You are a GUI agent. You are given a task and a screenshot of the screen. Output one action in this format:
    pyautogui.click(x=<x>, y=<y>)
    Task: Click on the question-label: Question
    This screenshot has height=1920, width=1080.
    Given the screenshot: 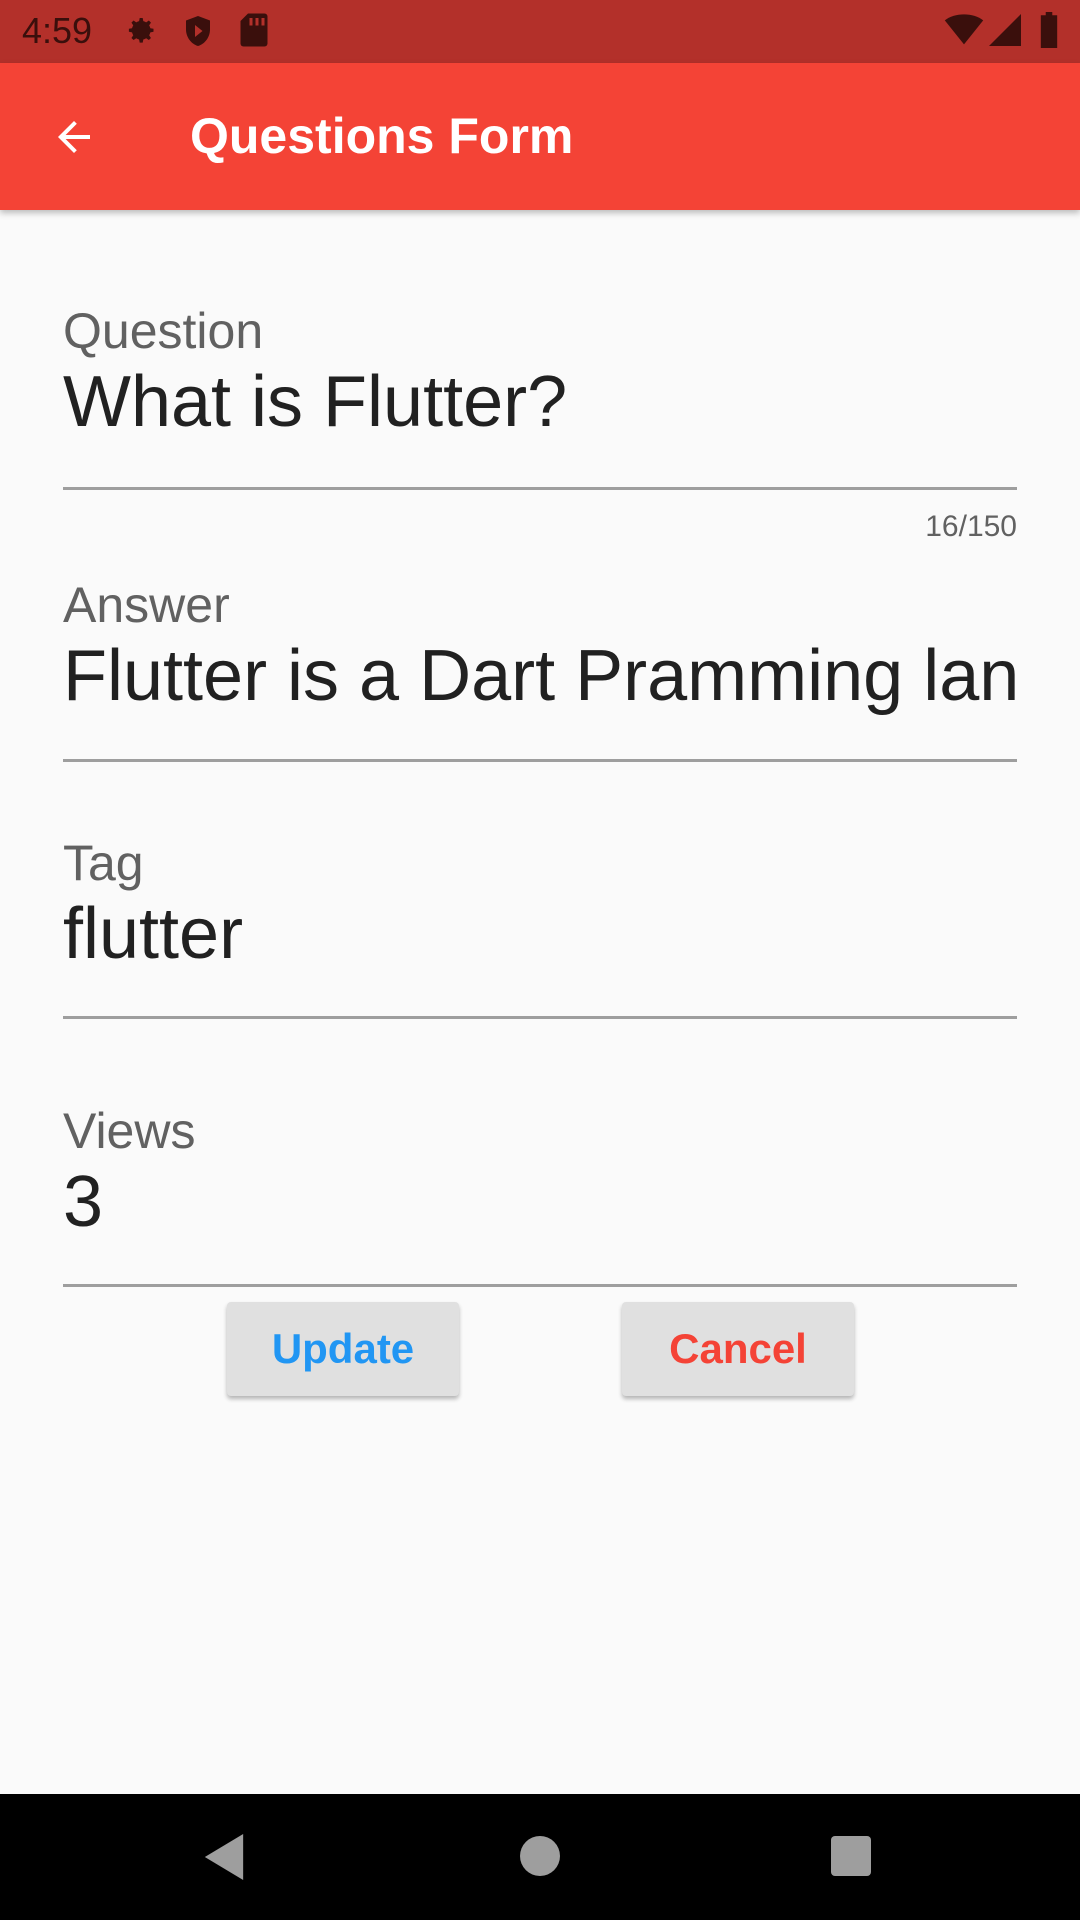 What is the action you would take?
    pyautogui.click(x=163, y=331)
    